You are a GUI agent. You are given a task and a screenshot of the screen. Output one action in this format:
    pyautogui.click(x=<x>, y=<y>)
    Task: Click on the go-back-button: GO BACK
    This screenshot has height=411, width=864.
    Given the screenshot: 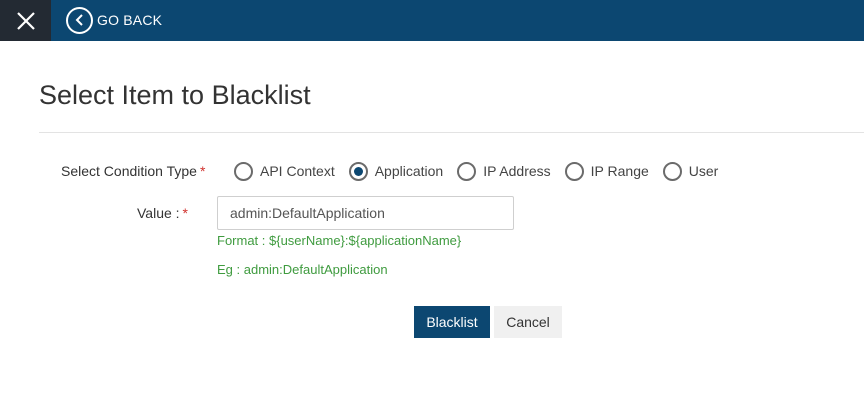 What is the action you would take?
    pyautogui.click(x=114, y=20)
    